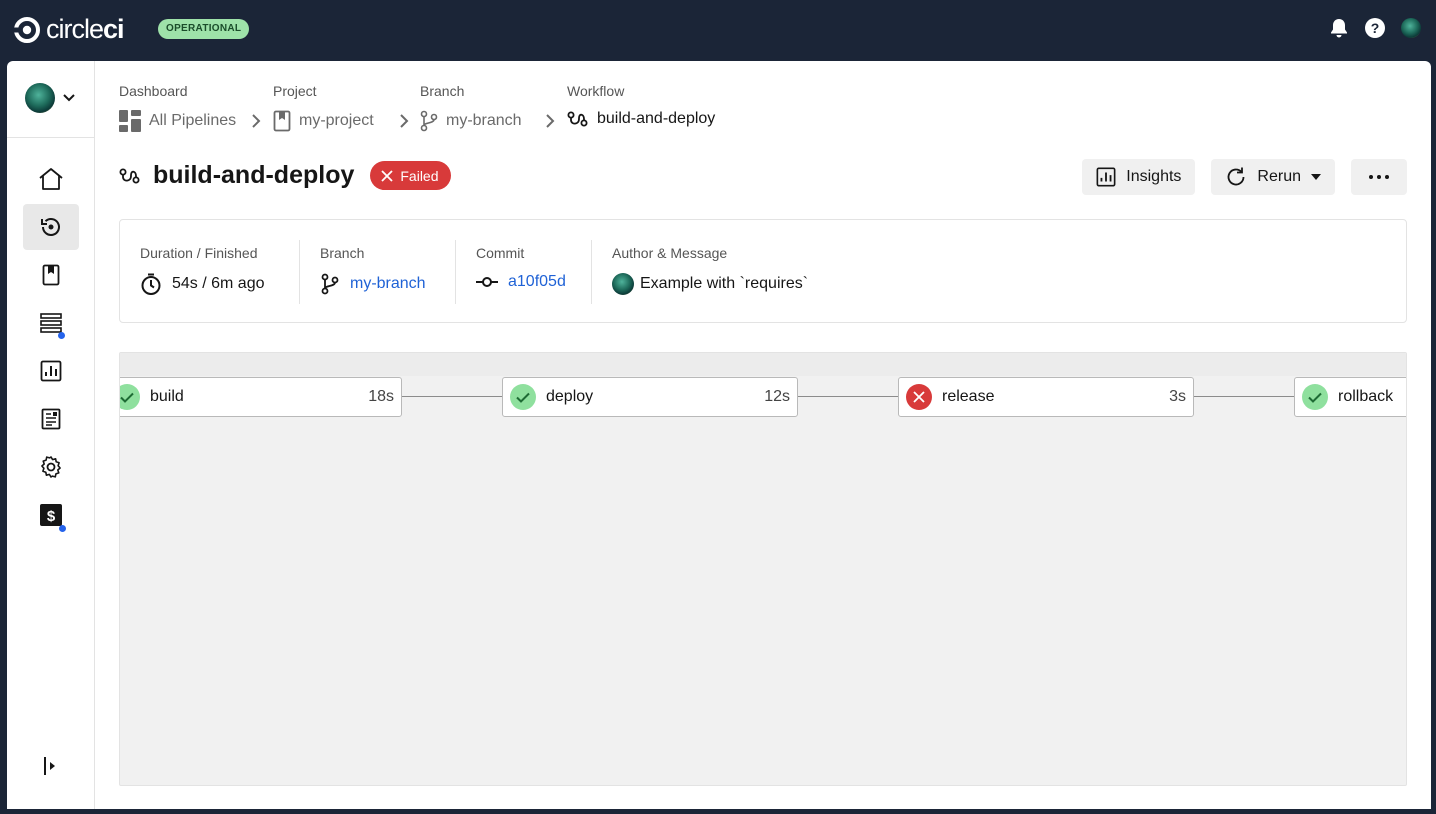 This screenshot has width=1436, height=814. I want to click on job-duration: 3s, so click(1177, 396).